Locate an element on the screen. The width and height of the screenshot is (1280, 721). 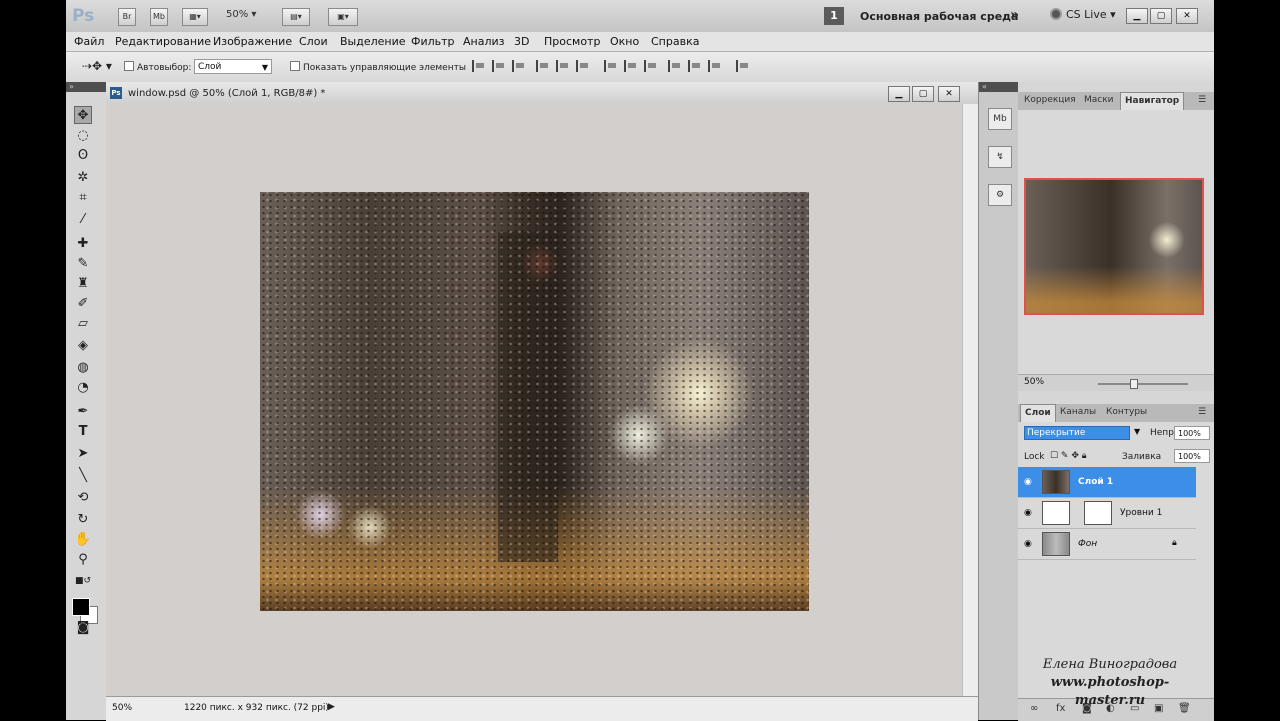
bridge-button: Br is located at coordinates (127, 17).